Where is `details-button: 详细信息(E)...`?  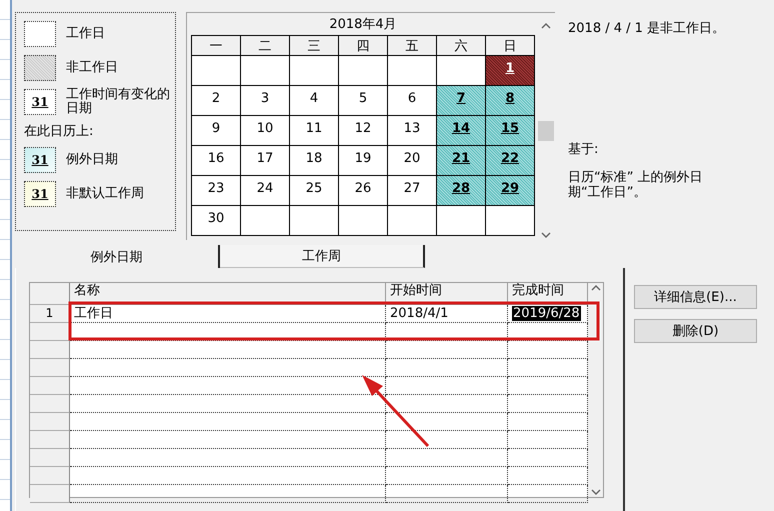 details-button: 详细信息(E)... is located at coordinates (695, 297).